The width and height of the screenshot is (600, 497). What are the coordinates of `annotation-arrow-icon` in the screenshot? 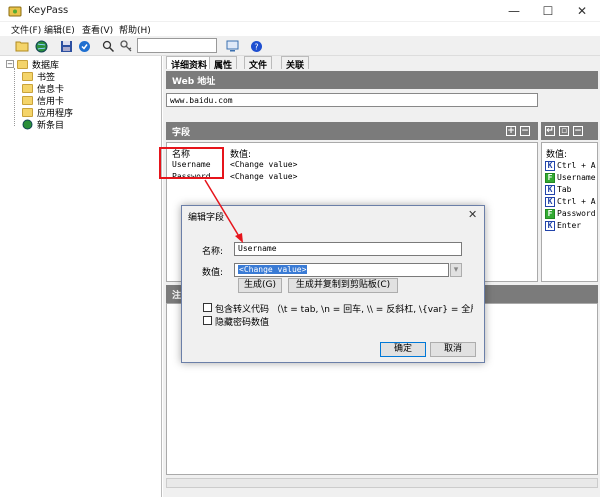 It's located at (223, 211).